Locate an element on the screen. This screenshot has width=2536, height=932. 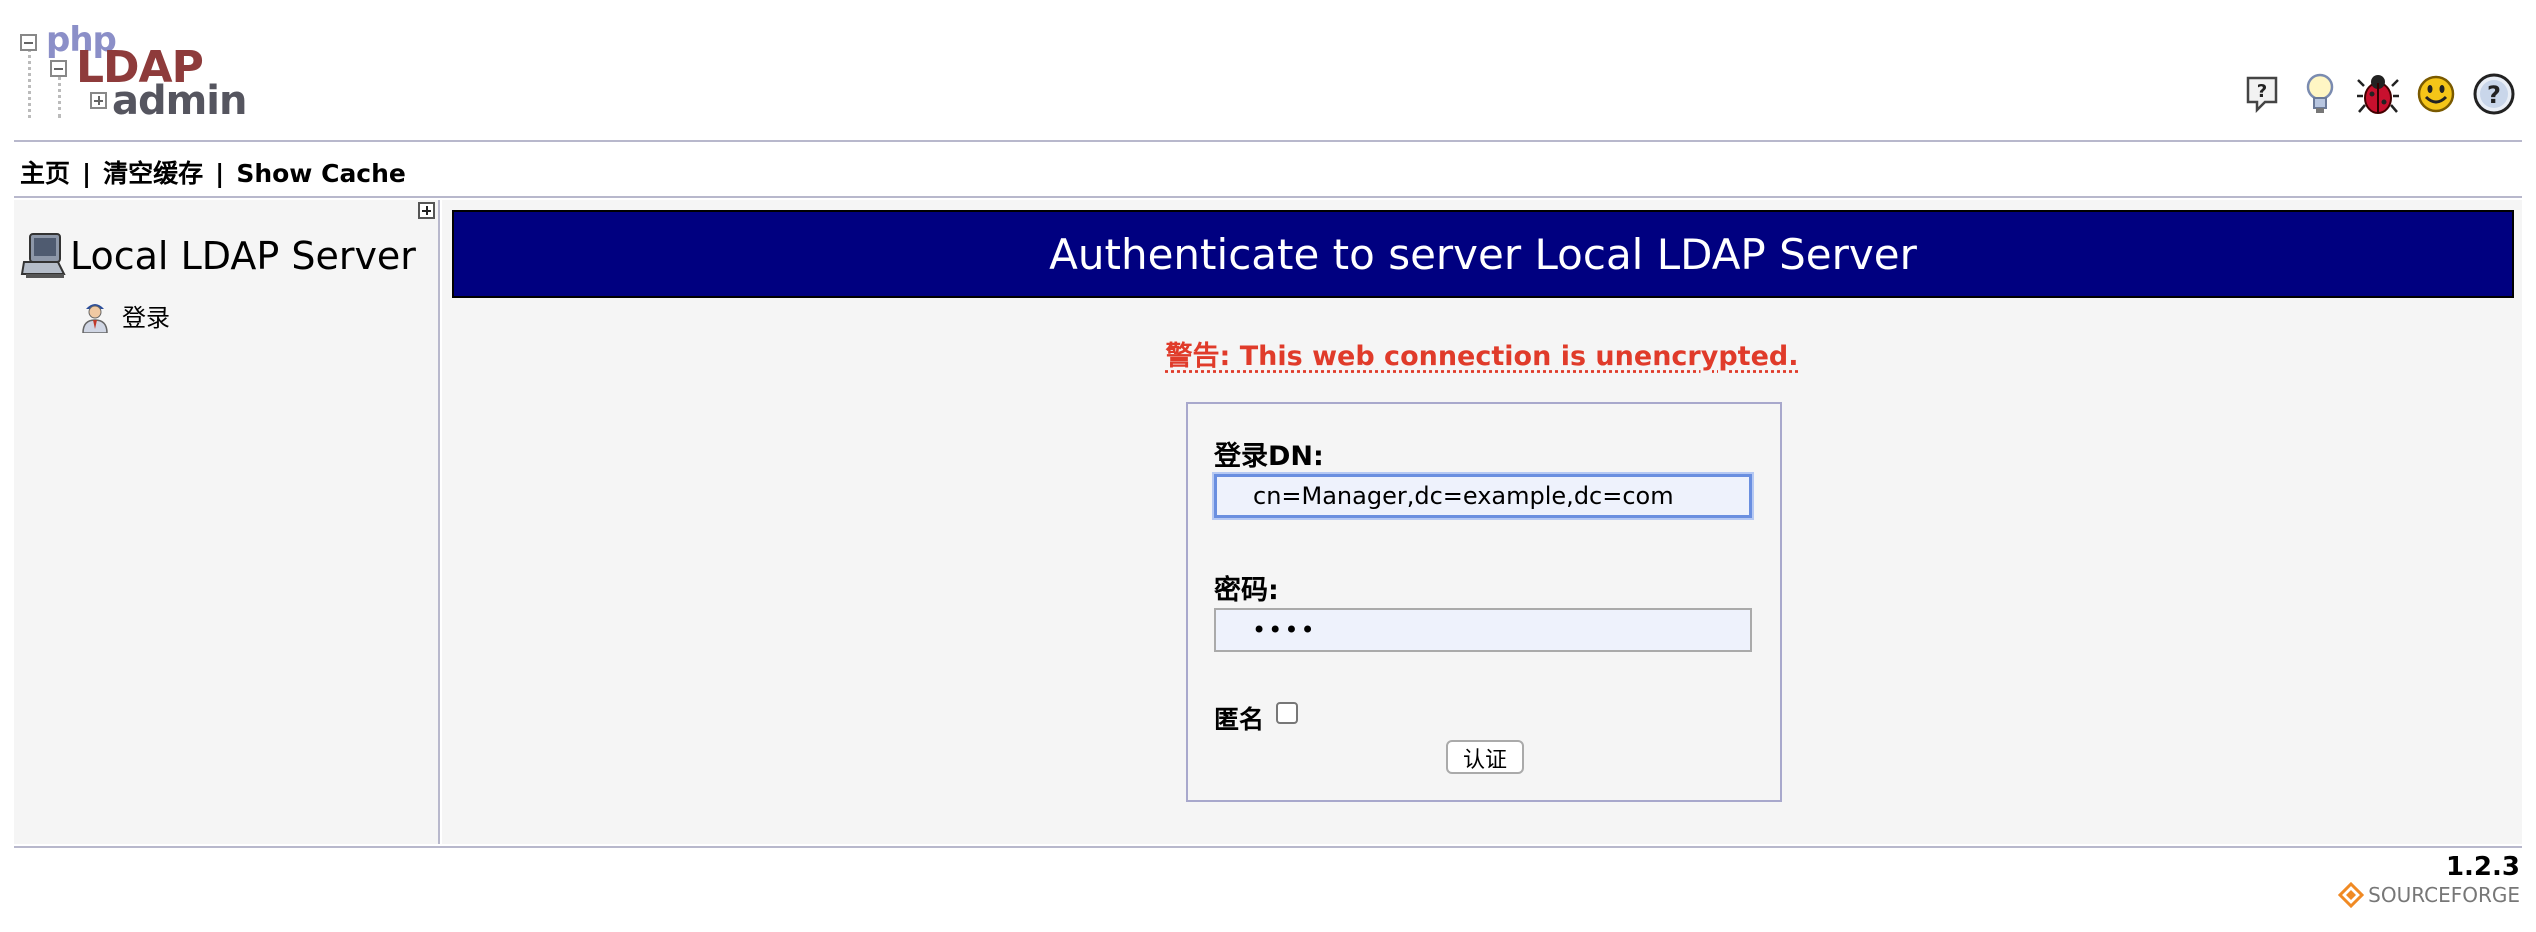
sourceforge-logo-icon is located at coordinates (2351, 895).